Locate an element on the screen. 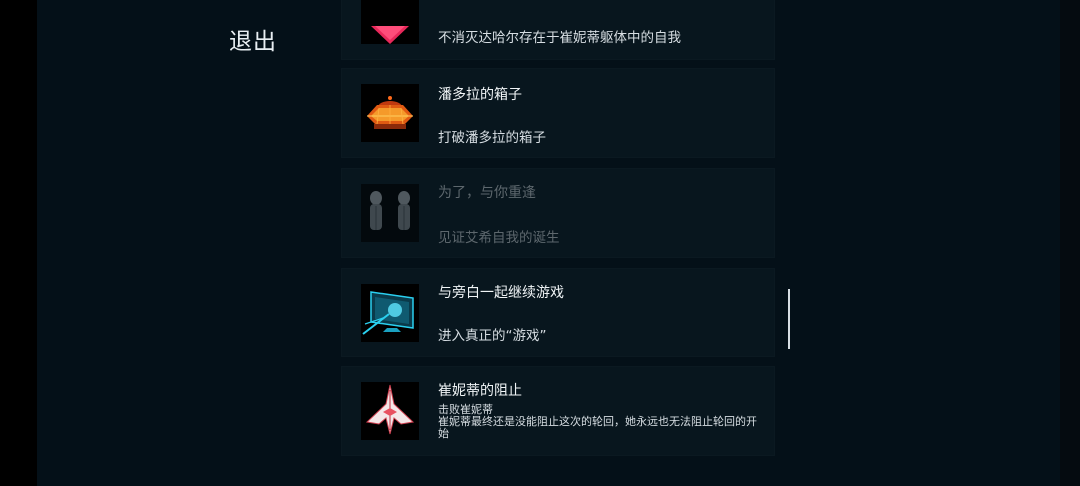 The width and height of the screenshot is (1080, 486). left-border is located at coordinates (18, 243).